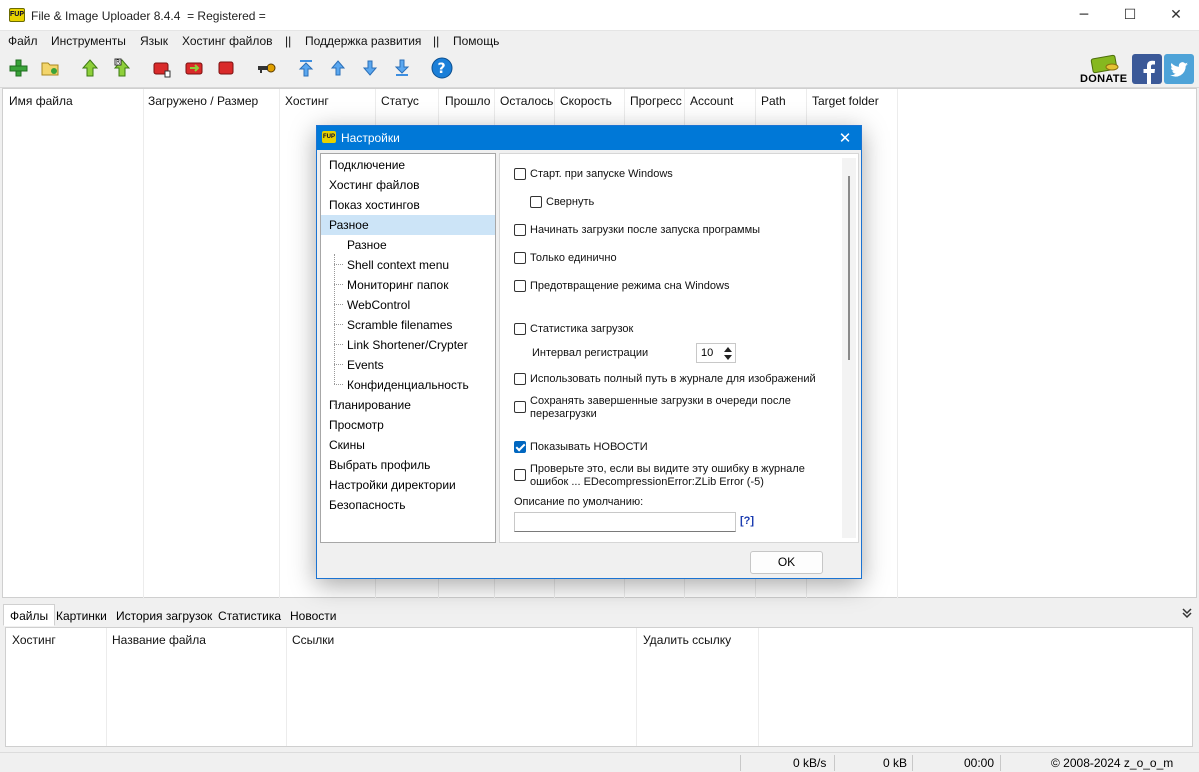 This screenshot has width=1199, height=772. I want to click on column-header-links: Ссылки, so click(313, 640).